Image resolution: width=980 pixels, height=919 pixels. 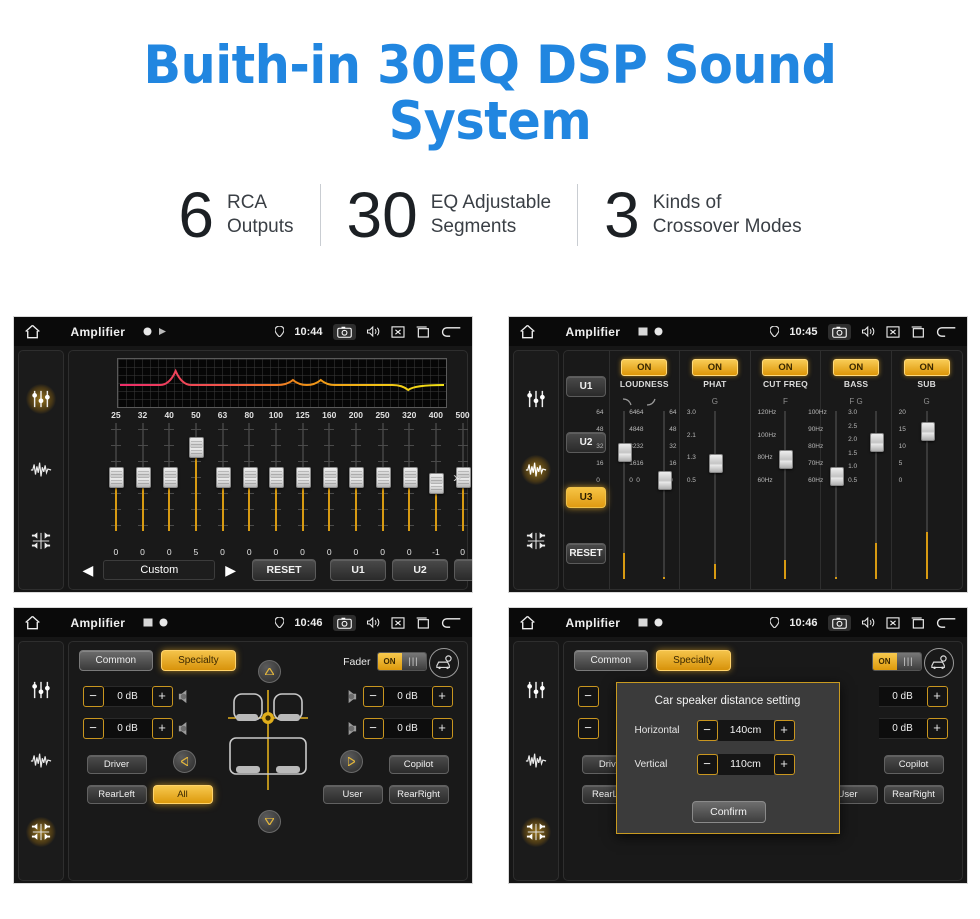 I want to click on seat-all-button: All, so click(x=182, y=794).